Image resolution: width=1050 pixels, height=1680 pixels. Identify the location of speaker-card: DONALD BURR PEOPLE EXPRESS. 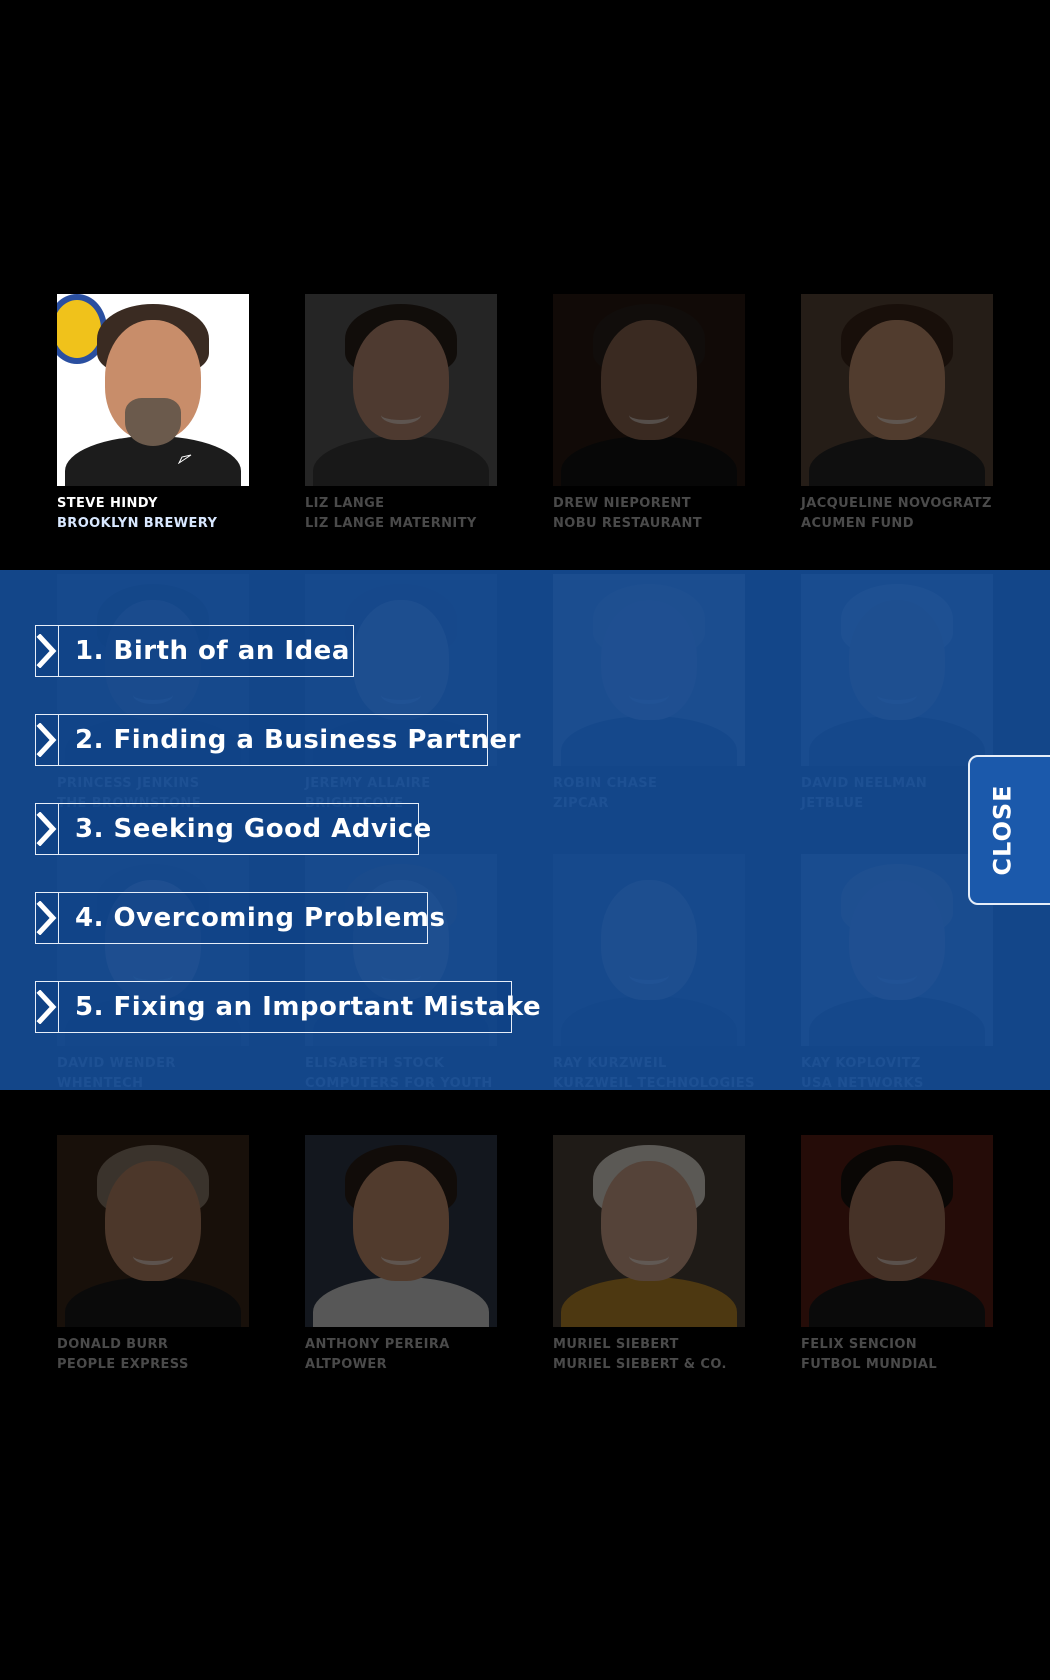
(153, 1255).